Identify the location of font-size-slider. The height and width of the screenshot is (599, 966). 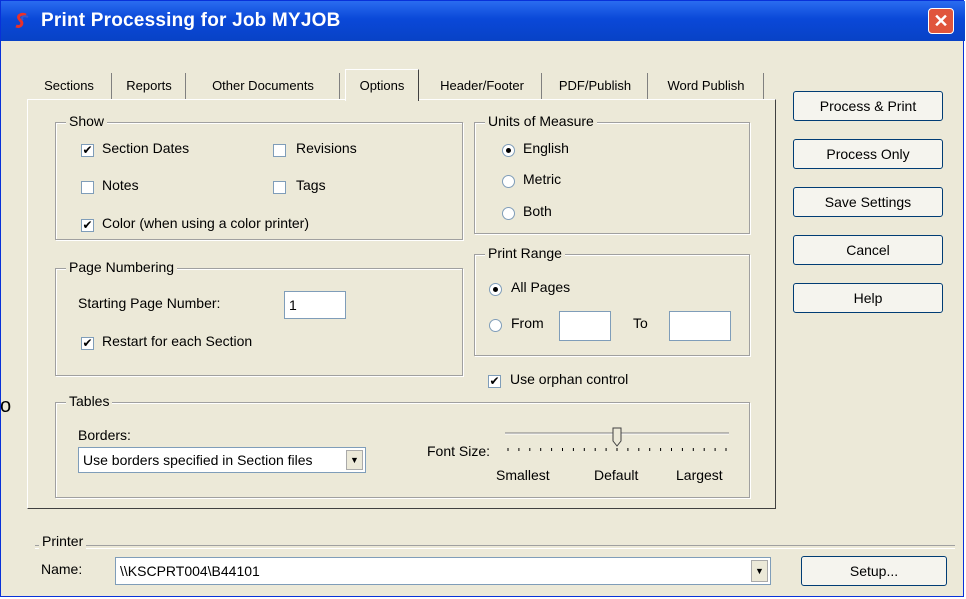
(617, 440).